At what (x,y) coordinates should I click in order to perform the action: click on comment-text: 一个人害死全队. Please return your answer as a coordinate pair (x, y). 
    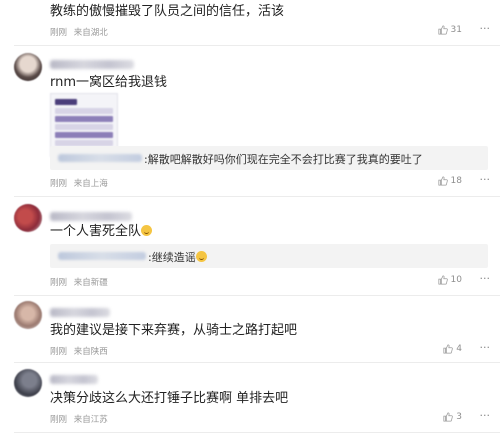
    Looking at the image, I should click on (101, 232).